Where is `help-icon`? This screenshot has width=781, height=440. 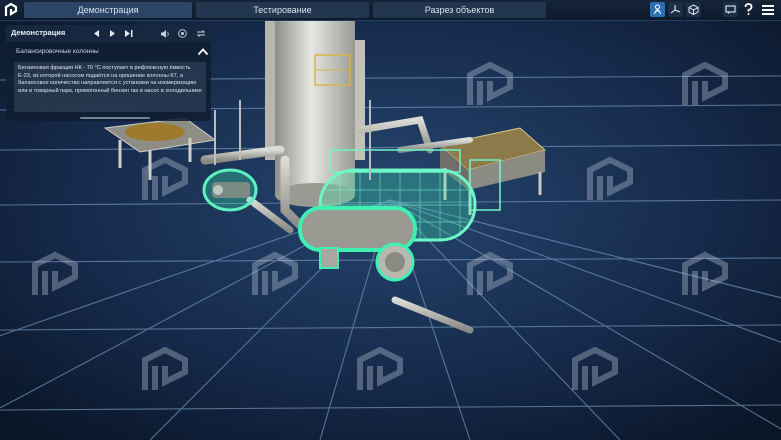
help-icon is located at coordinates (748, 9).